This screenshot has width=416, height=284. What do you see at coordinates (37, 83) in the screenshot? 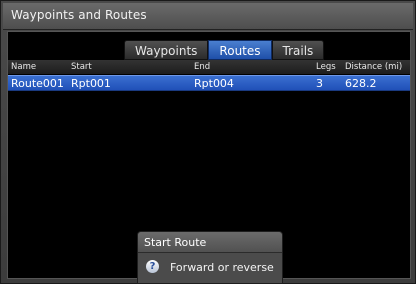
I see `route-name: Route001` at bounding box center [37, 83].